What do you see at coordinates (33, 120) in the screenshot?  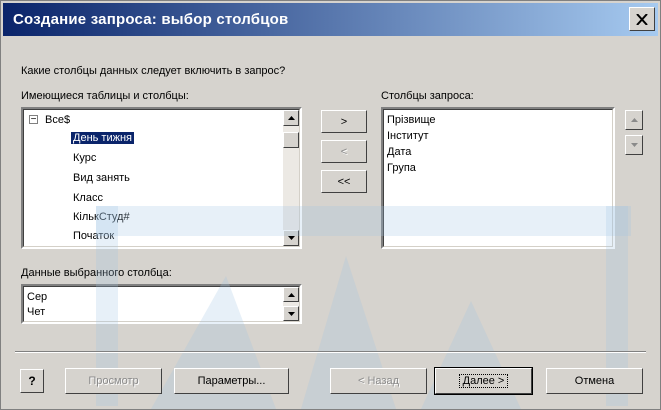 I see `collapse-icon: −` at bounding box center [33, 120].